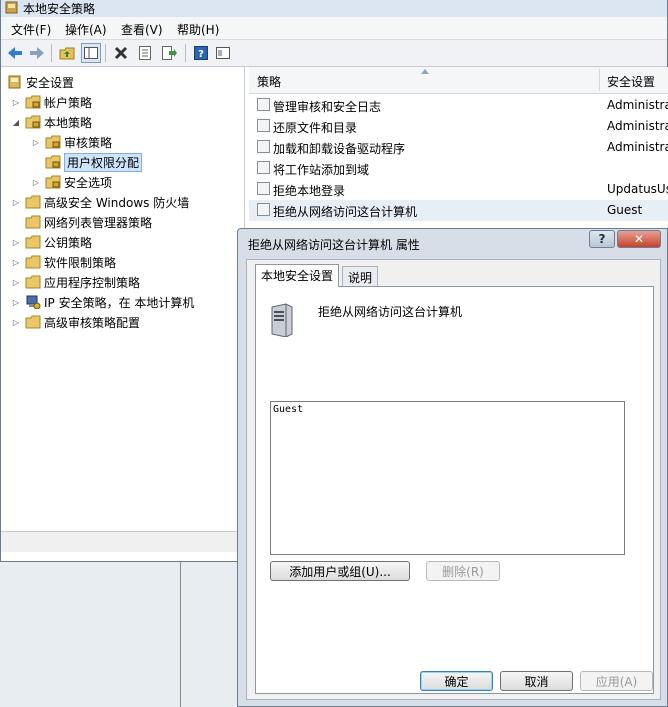  Describe the element at coordinates (142, 29) in the screenshot. I see `menu-view: 查看(V)` at that location.